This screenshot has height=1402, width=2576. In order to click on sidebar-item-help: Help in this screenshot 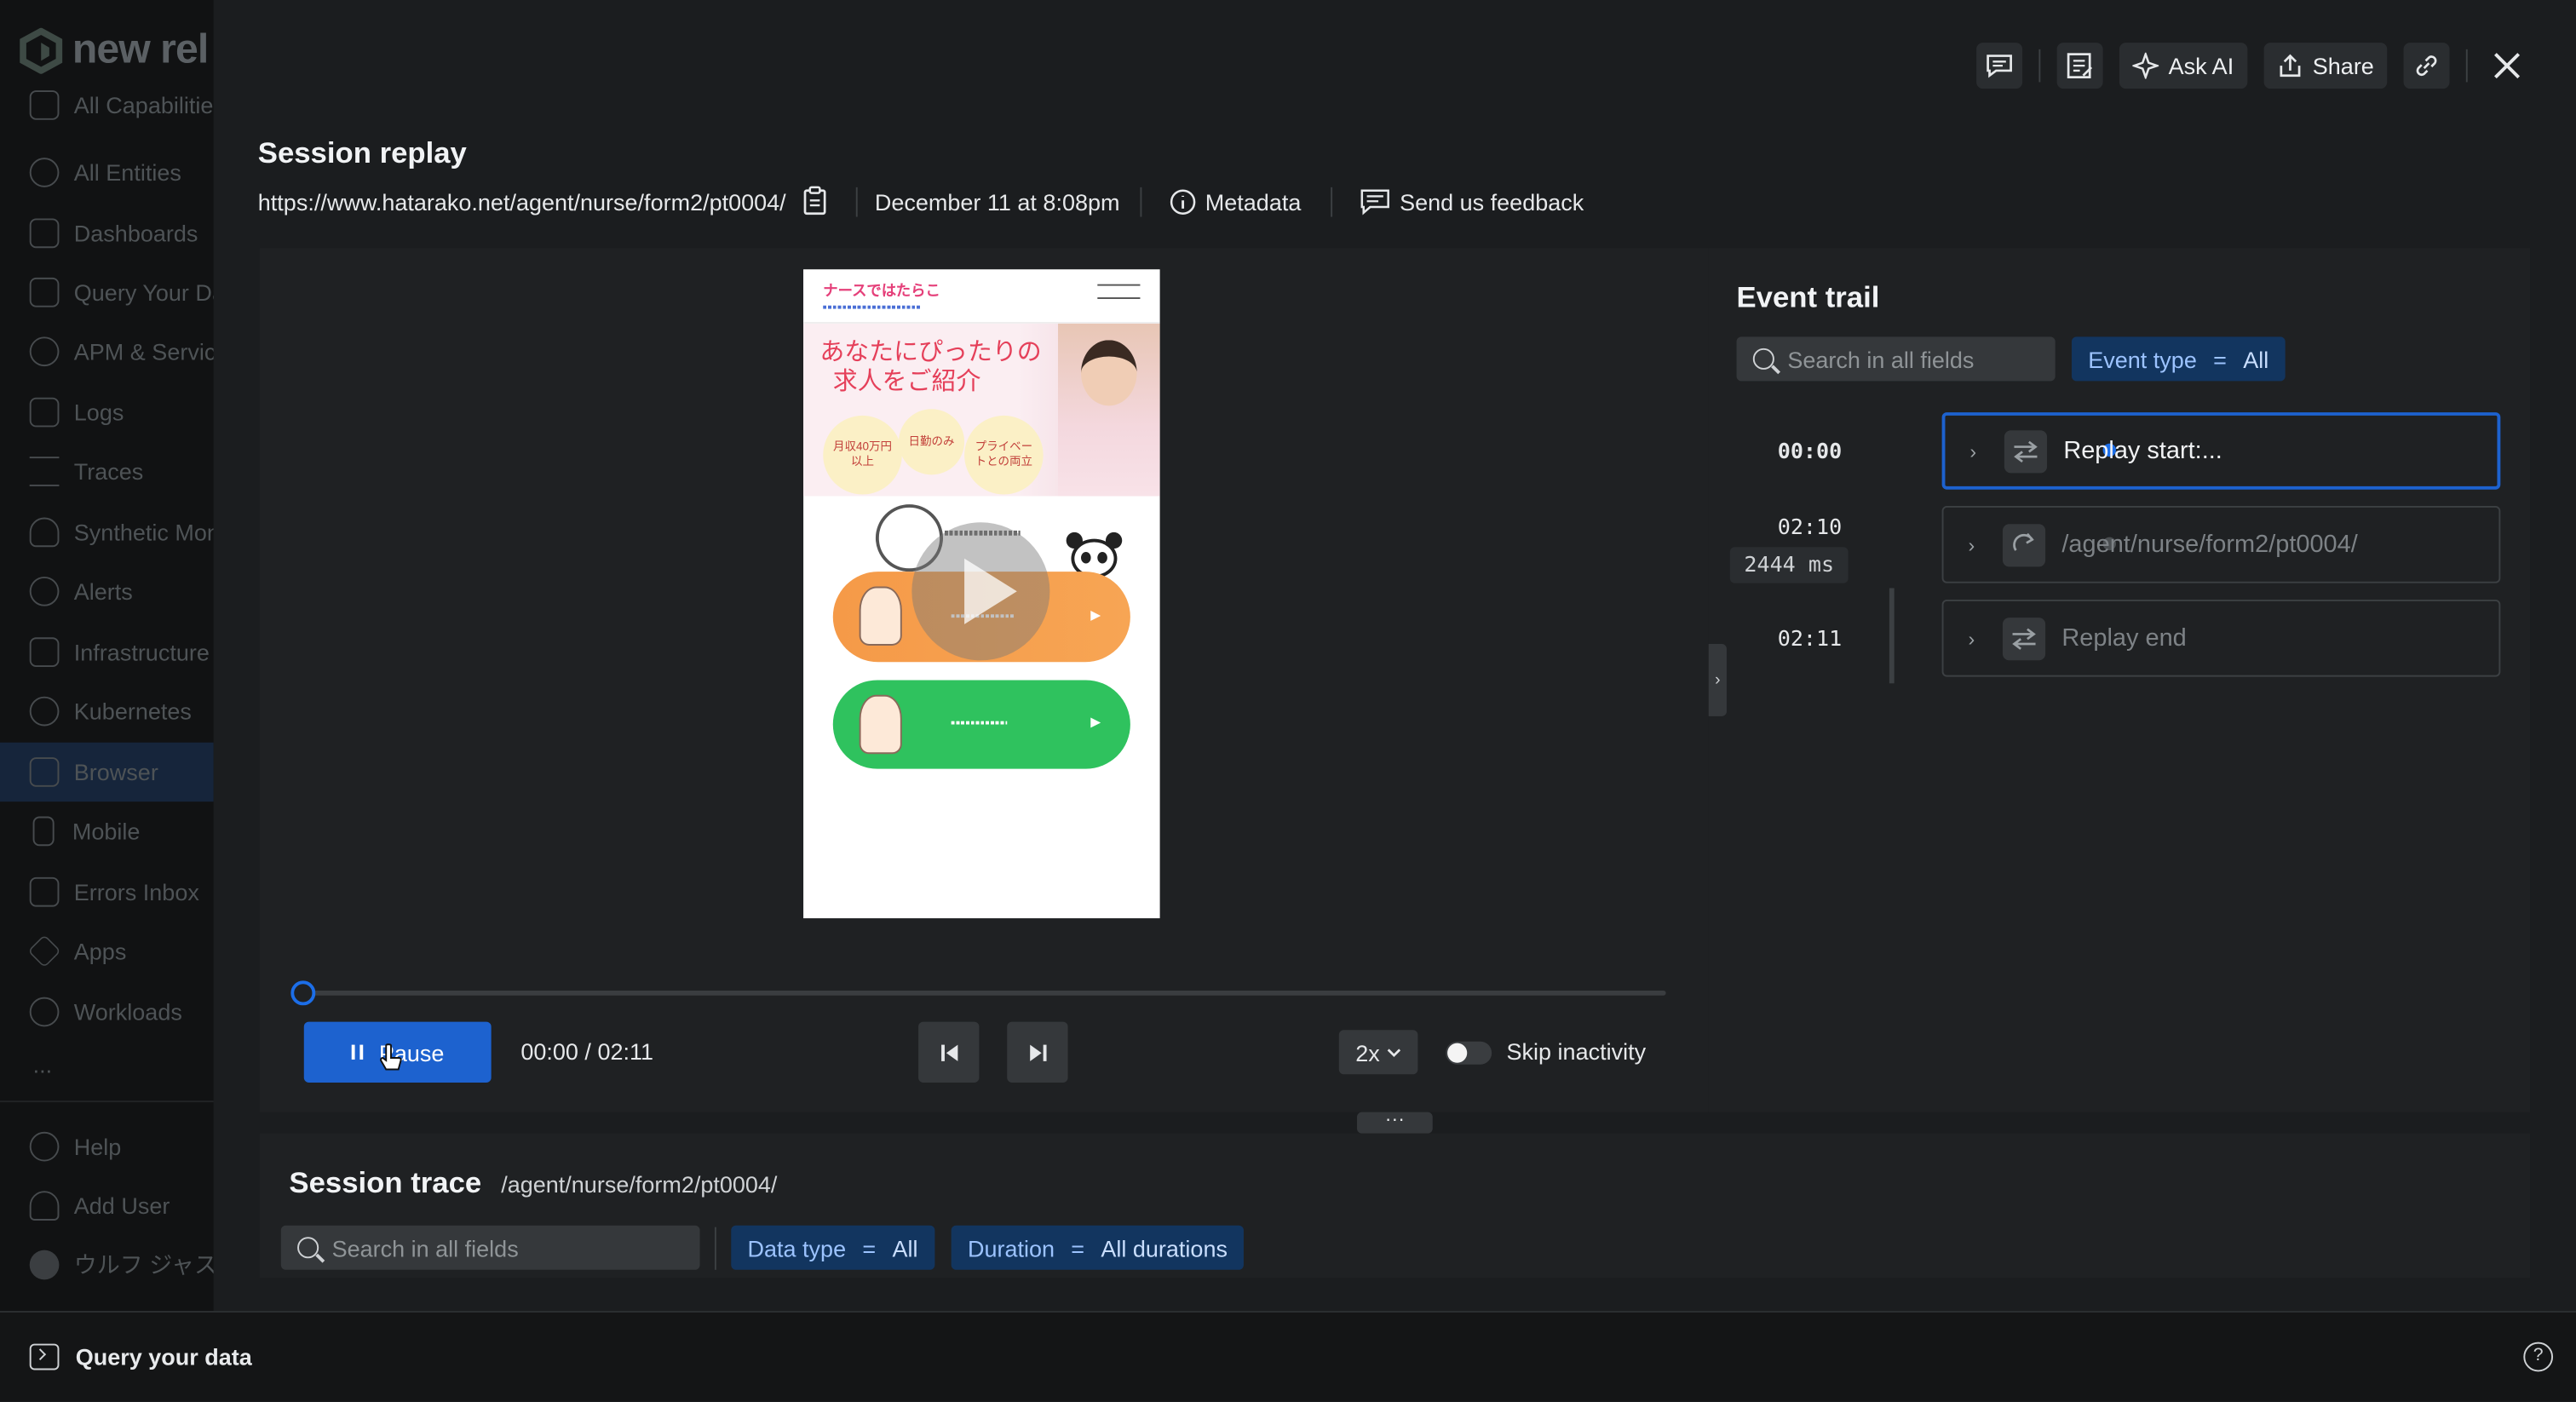, I will do `click(107, 1146)`.